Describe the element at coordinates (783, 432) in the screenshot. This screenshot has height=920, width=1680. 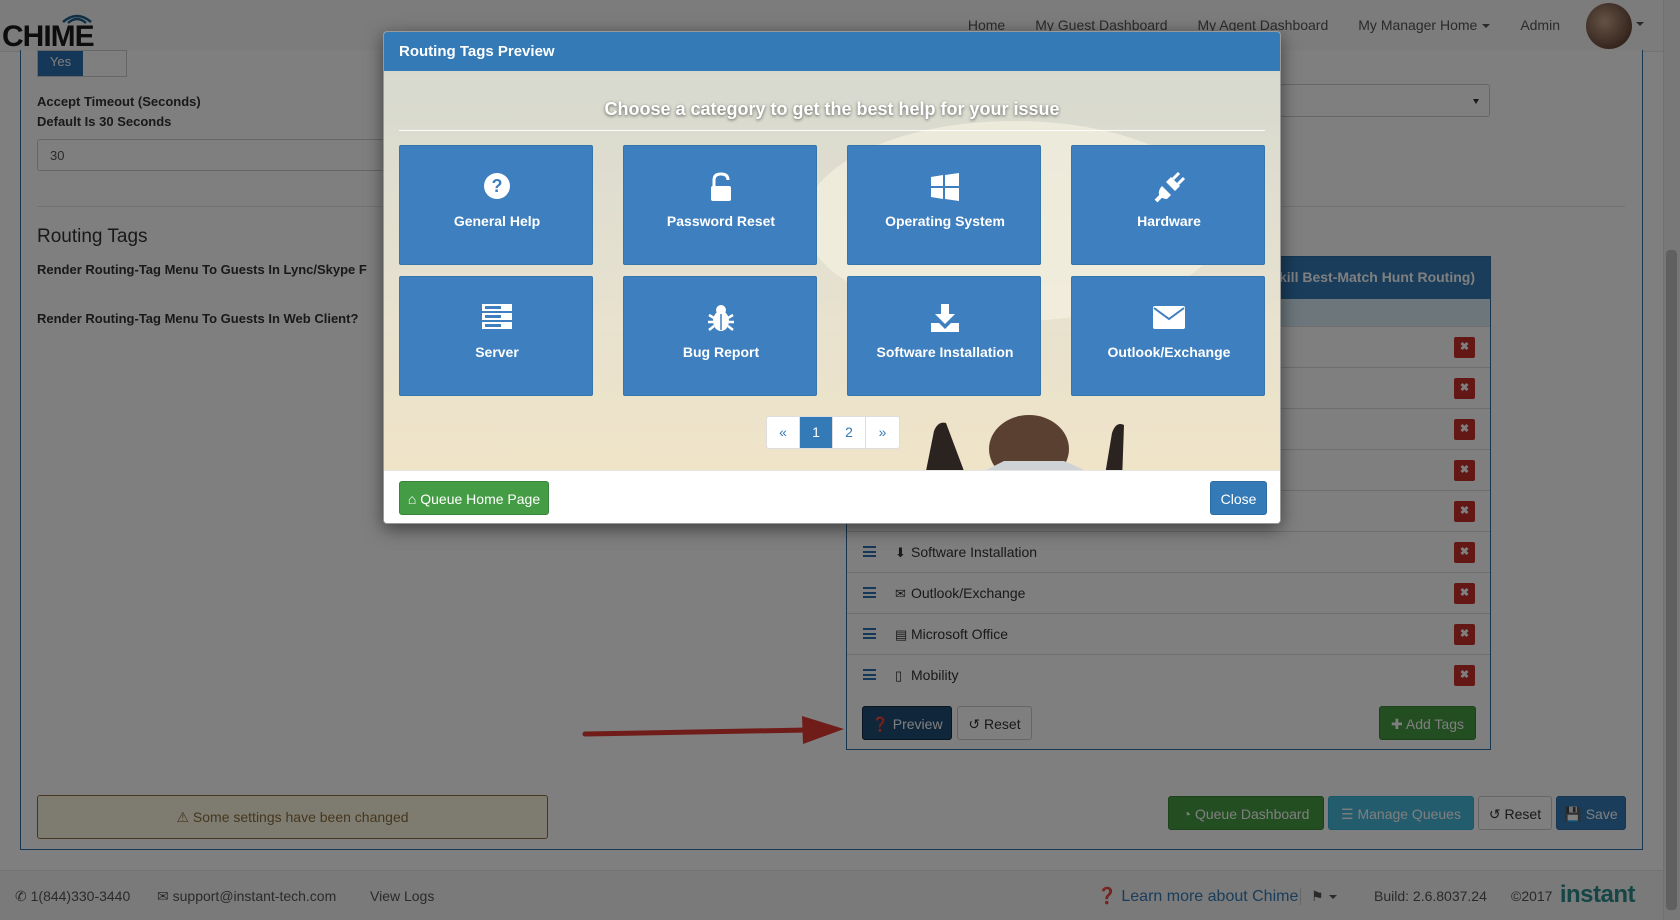
I see `pagination-prev: «` at that location.